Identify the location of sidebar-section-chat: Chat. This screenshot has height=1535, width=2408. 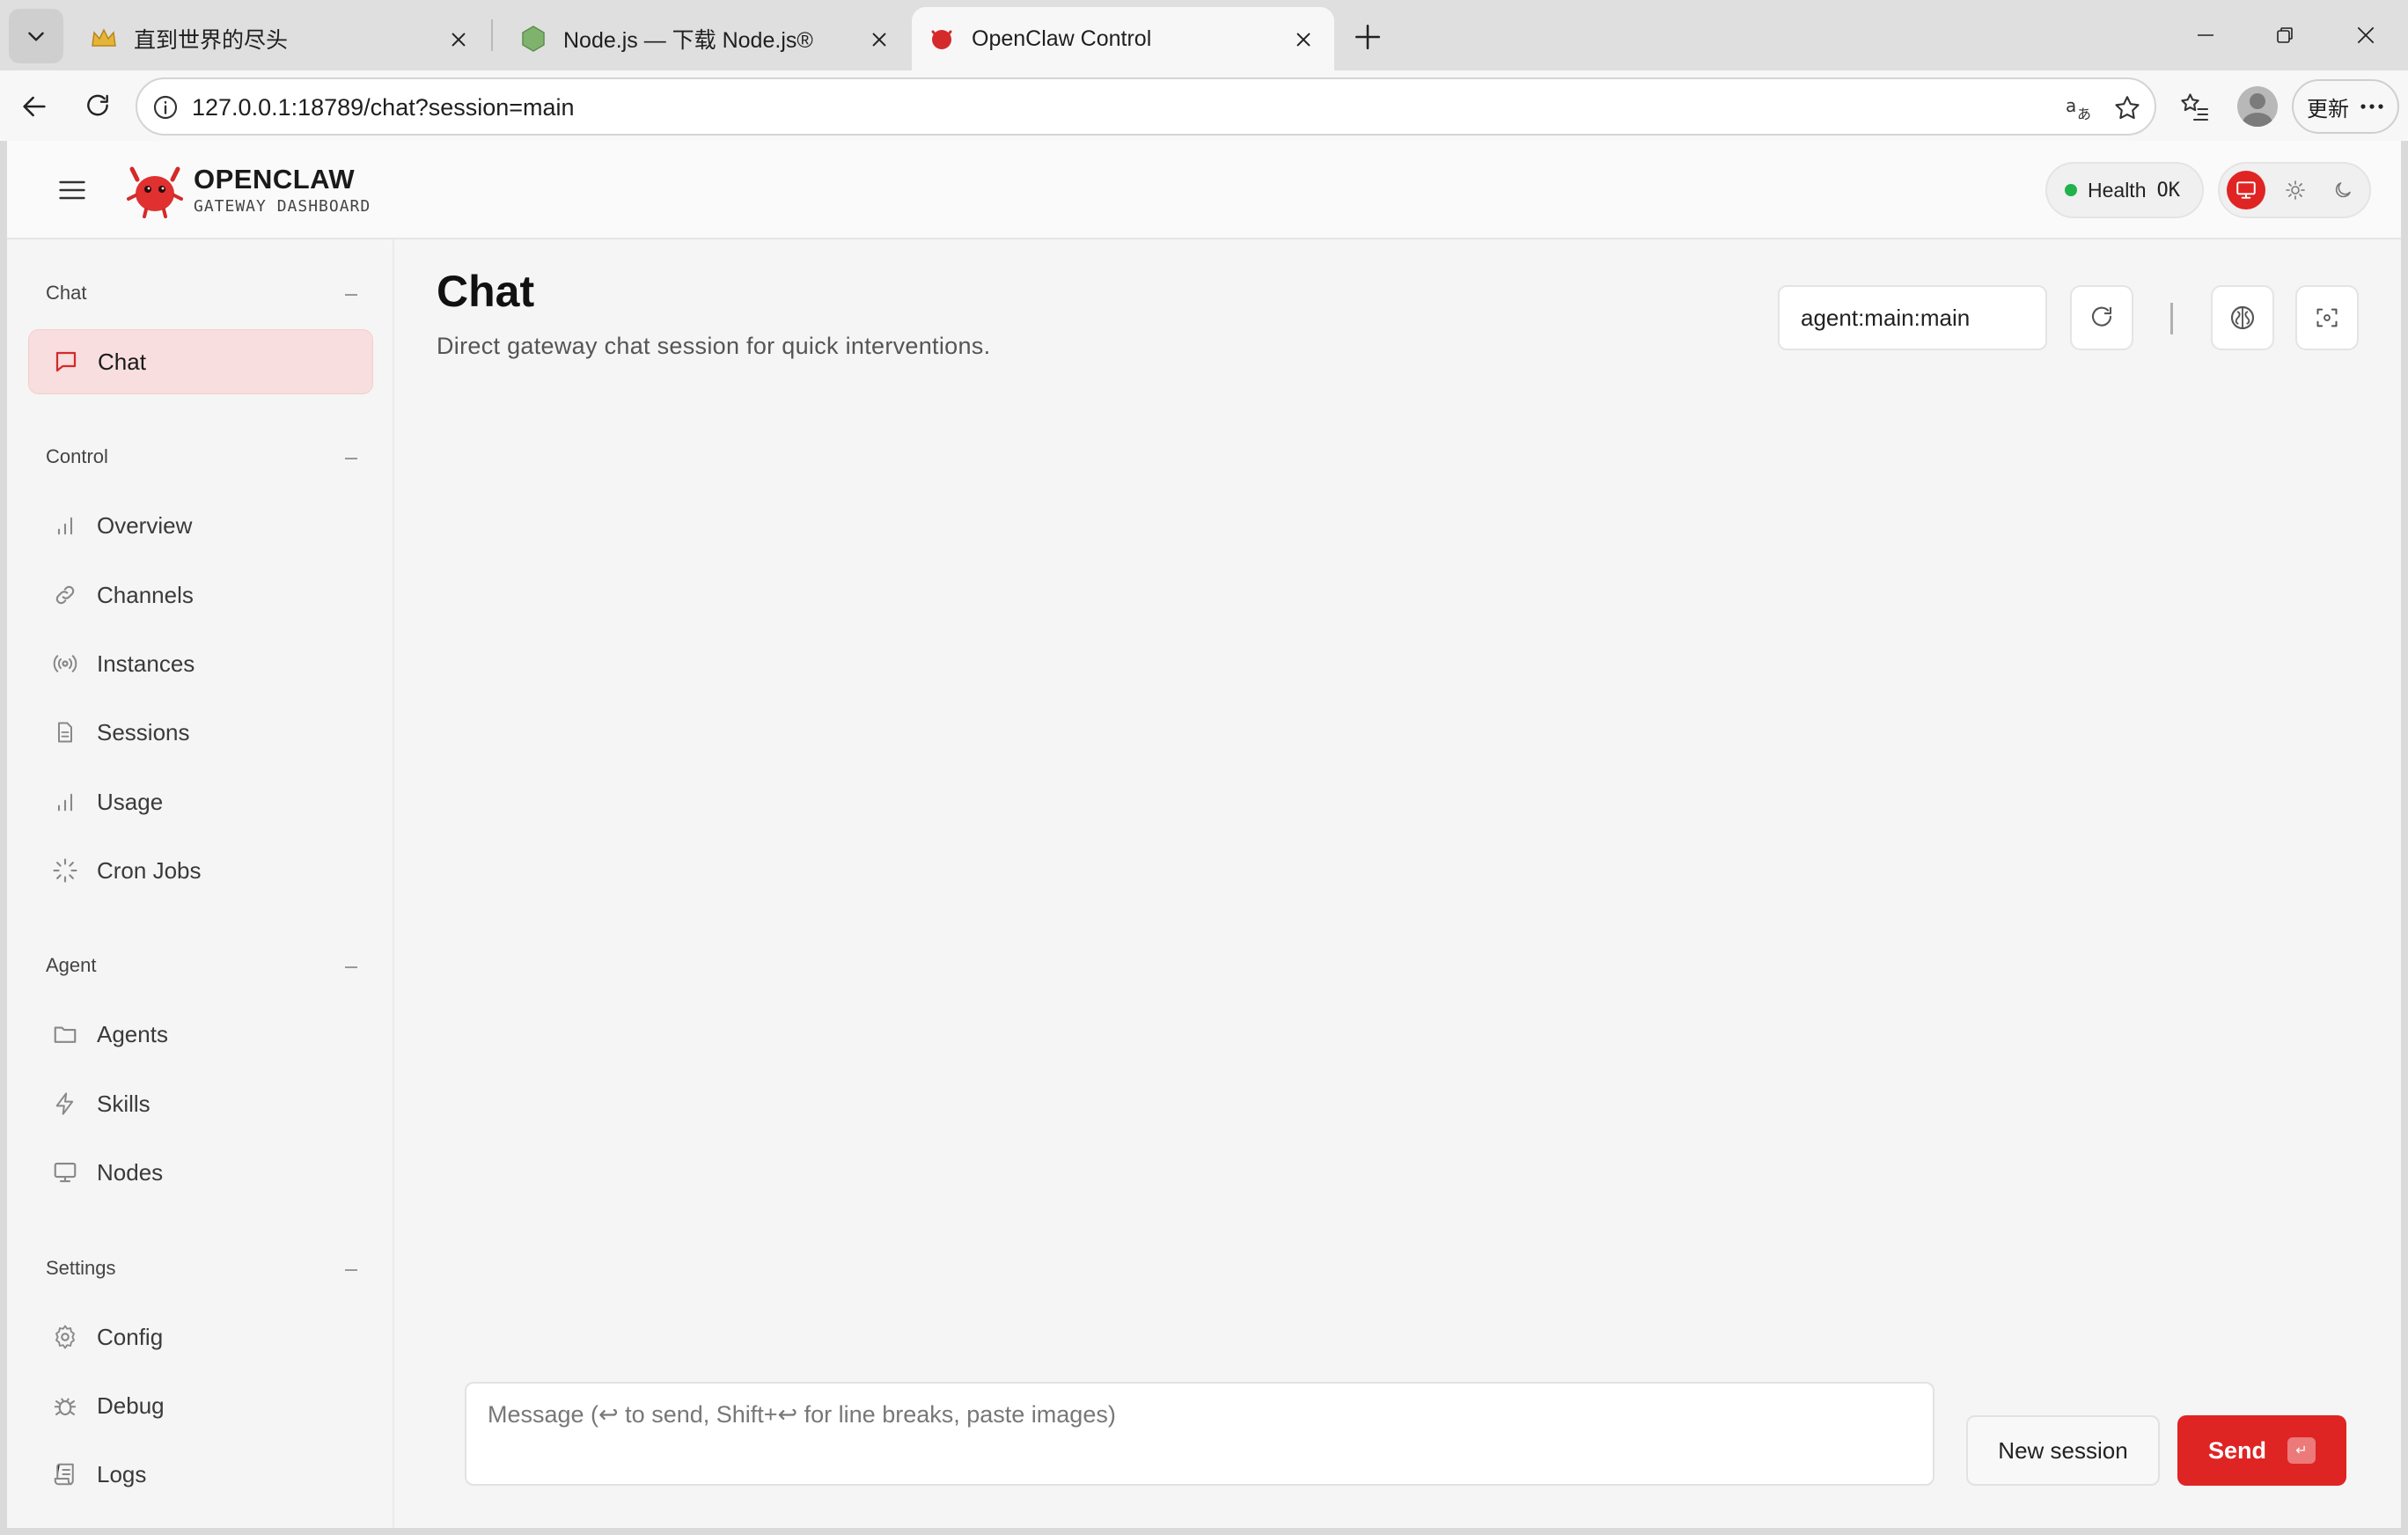
(66, 293).